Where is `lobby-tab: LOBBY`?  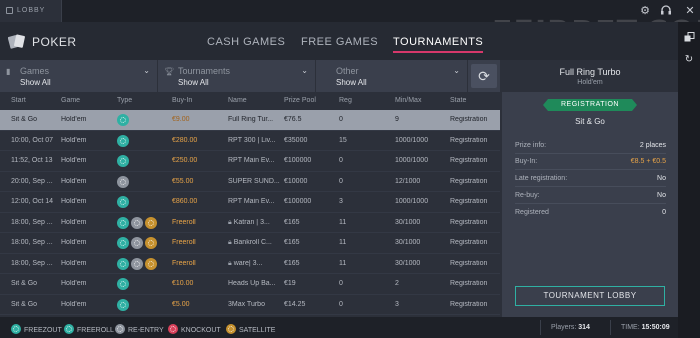
lobby-tab: LOBBY is located at coordinates (31, 11).